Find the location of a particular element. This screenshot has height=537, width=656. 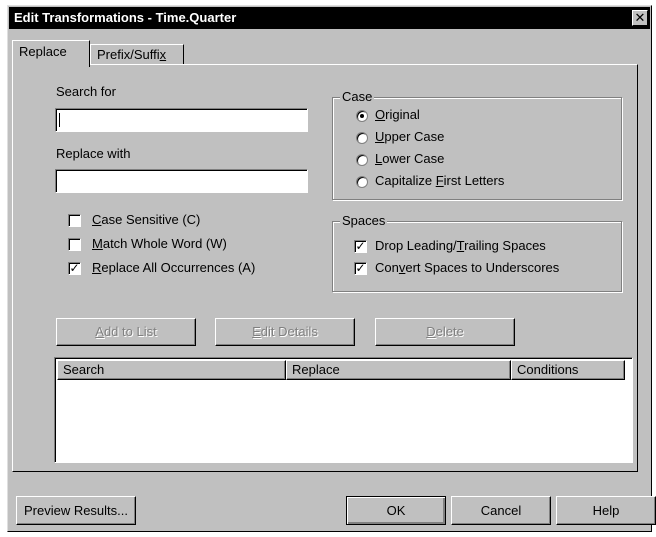

tab-replace-label: Replace is located at coordinates (43, 51).